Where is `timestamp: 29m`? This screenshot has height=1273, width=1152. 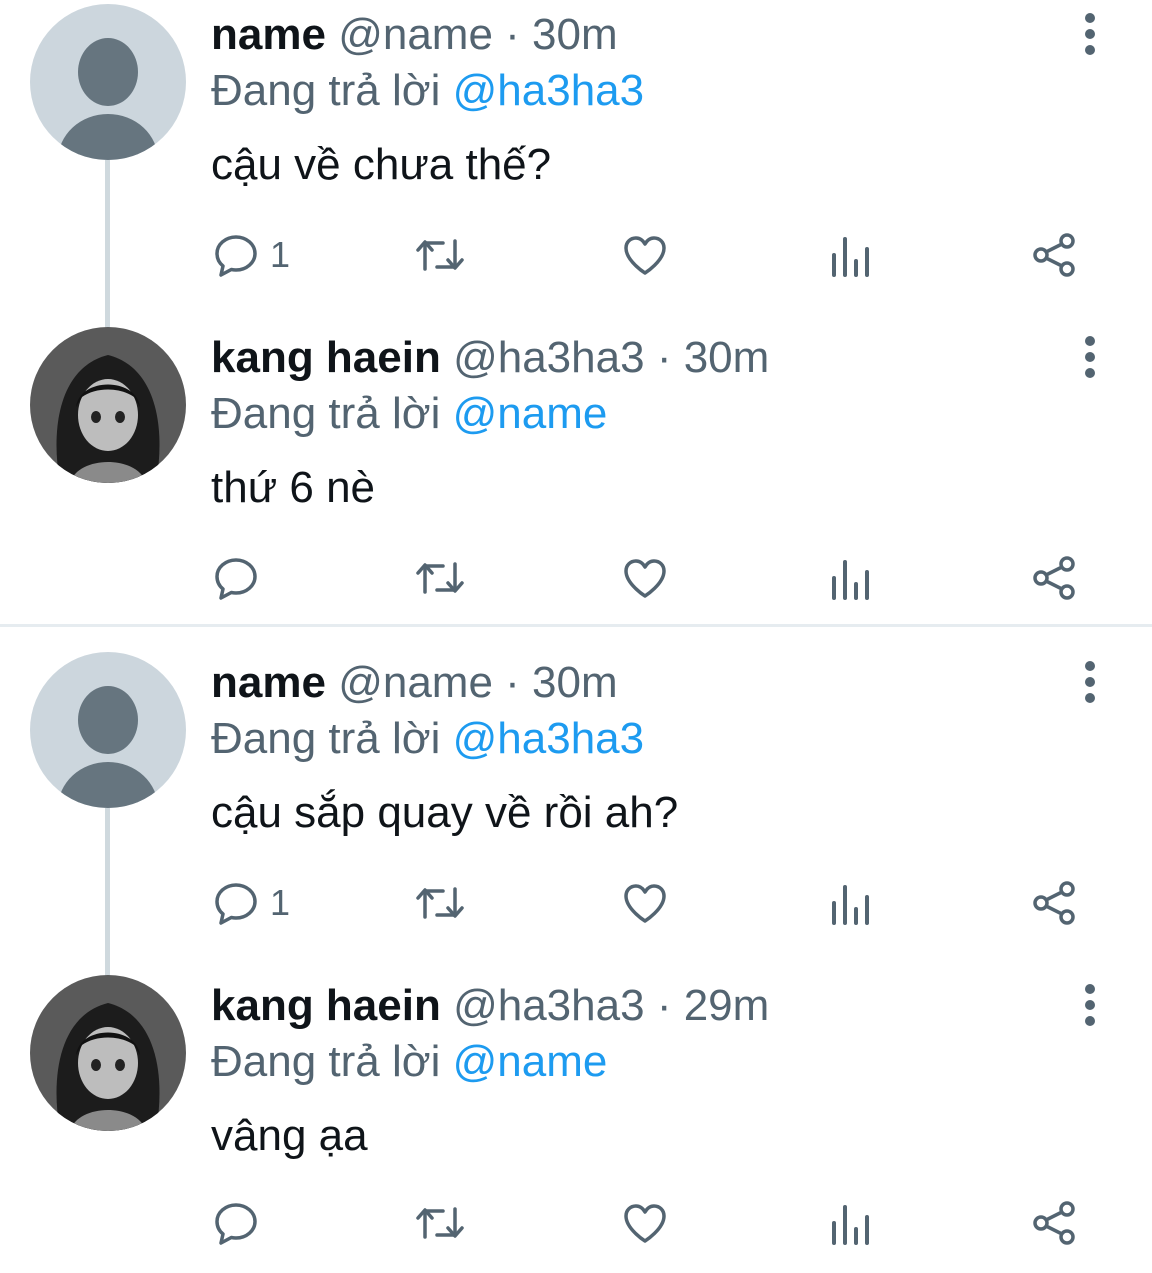 timestamp: 29m is located at coordinates (727, 1005).